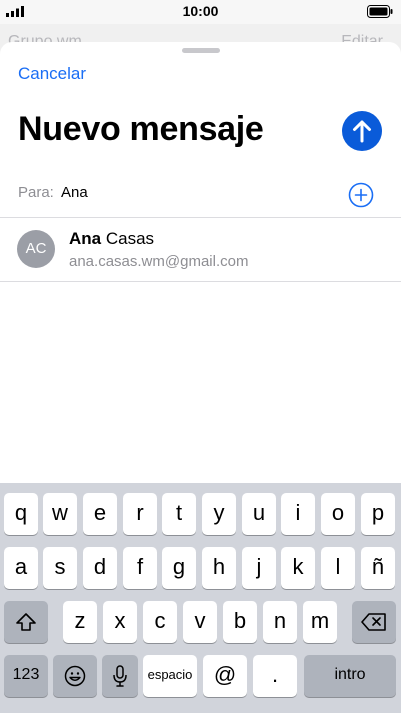 Image resolution: width=401 pixels, height=713 pixels. I want to click on battery-icon, so click(380, 11).